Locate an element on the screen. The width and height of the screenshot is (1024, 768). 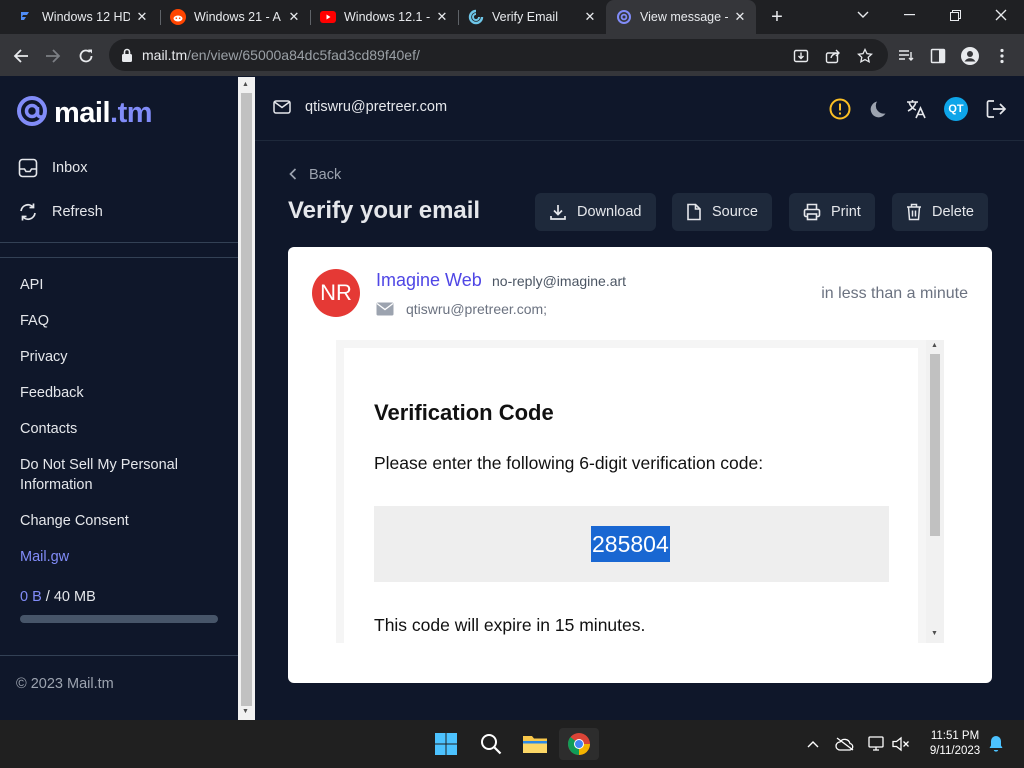
logo: mail.tm is located at coordinates (84, 113).